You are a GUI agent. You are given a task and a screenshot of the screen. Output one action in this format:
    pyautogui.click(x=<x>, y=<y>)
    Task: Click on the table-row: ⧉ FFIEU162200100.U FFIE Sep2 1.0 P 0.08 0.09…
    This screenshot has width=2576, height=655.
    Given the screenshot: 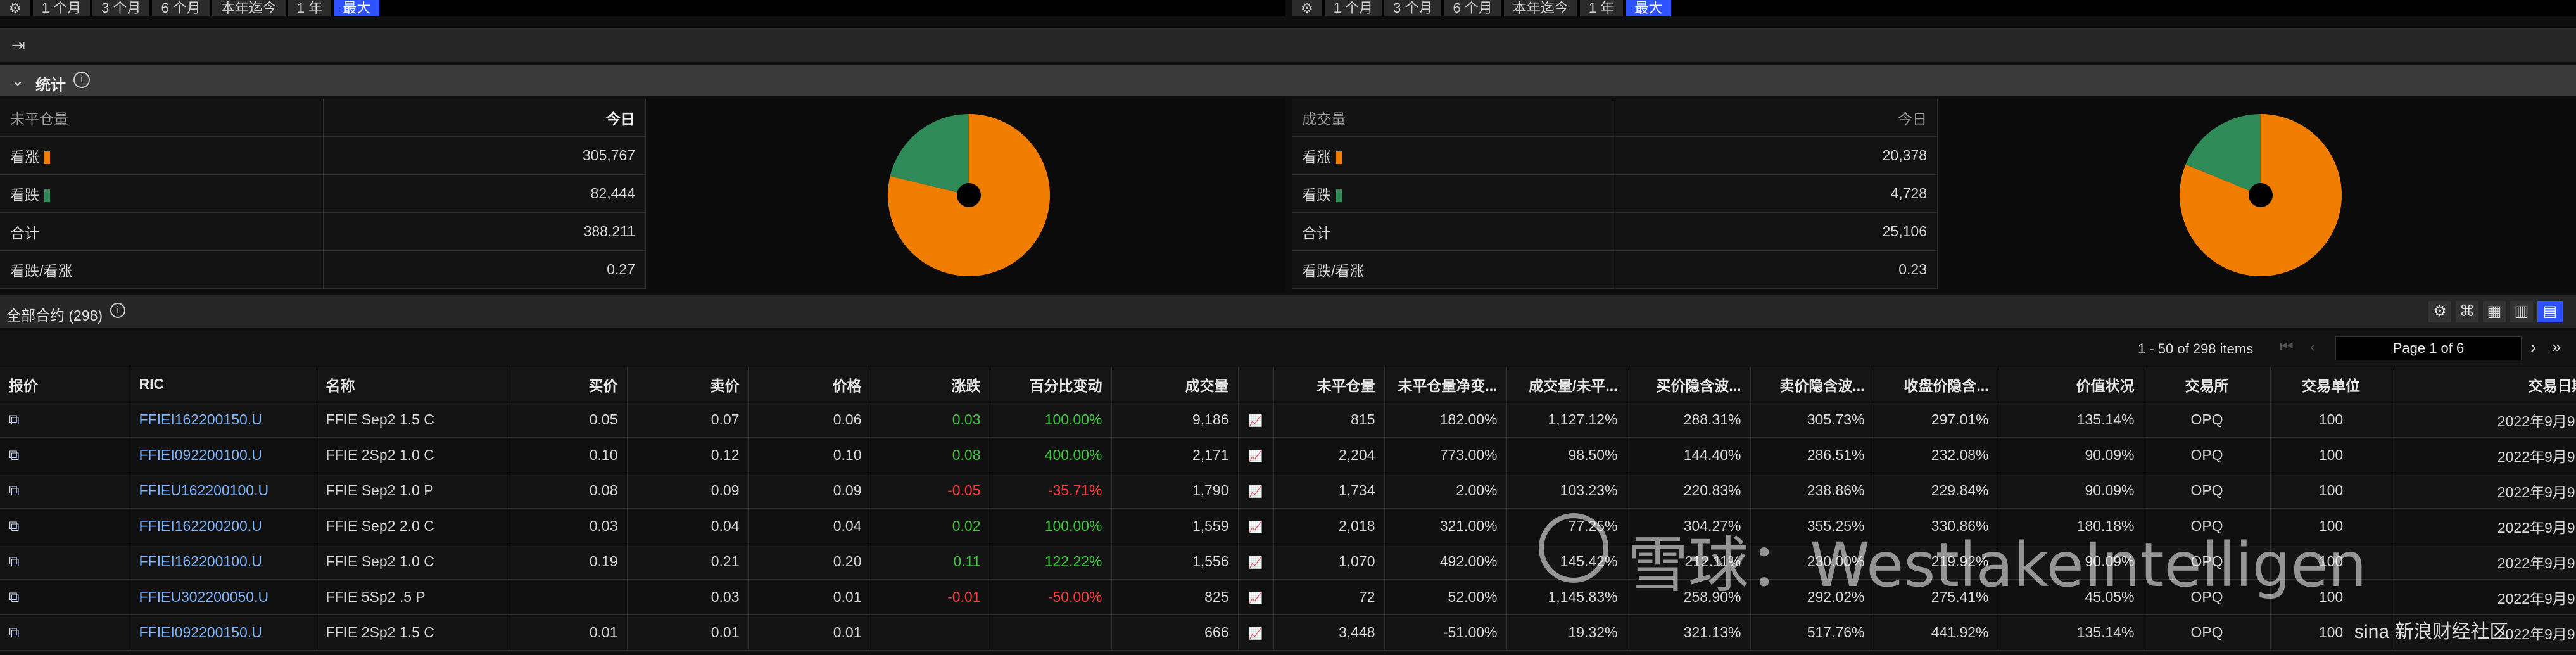 What is the action you would take?
    pyautogui.click(x=1288, y=491)
    